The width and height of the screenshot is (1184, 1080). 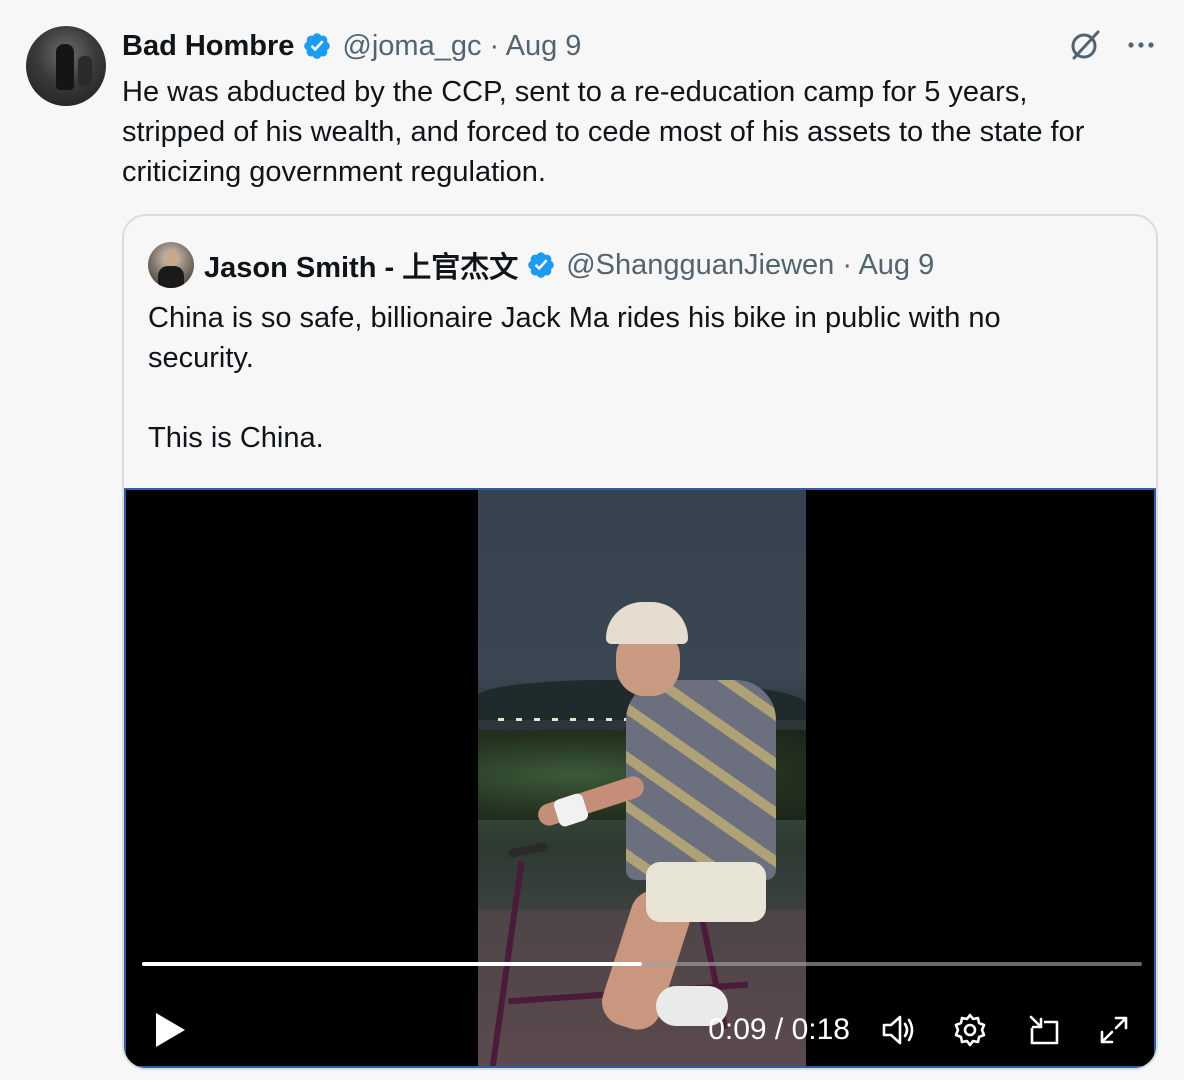 I want to click on bike-handlebar, so click(x=528, y=850).